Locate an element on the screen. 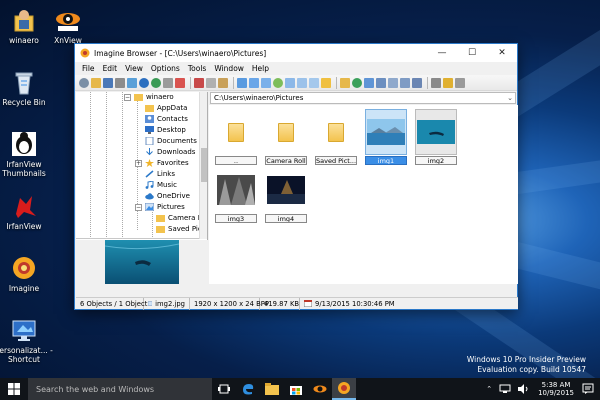 The image size is (600, 400). tree-scrollbar is located at coordinates (203, 165).